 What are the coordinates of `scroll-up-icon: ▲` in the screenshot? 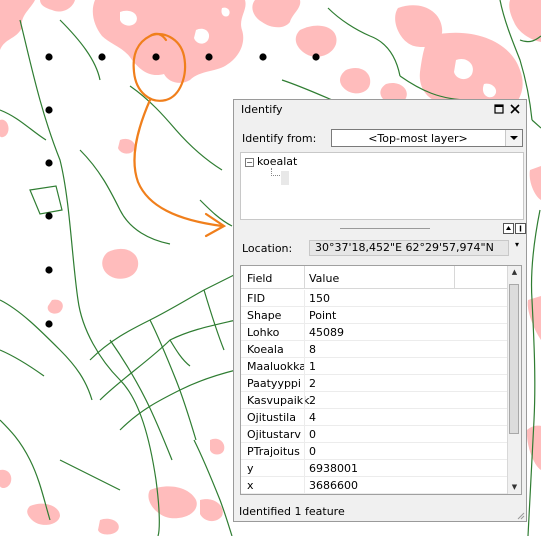 It's located at (514, 272).